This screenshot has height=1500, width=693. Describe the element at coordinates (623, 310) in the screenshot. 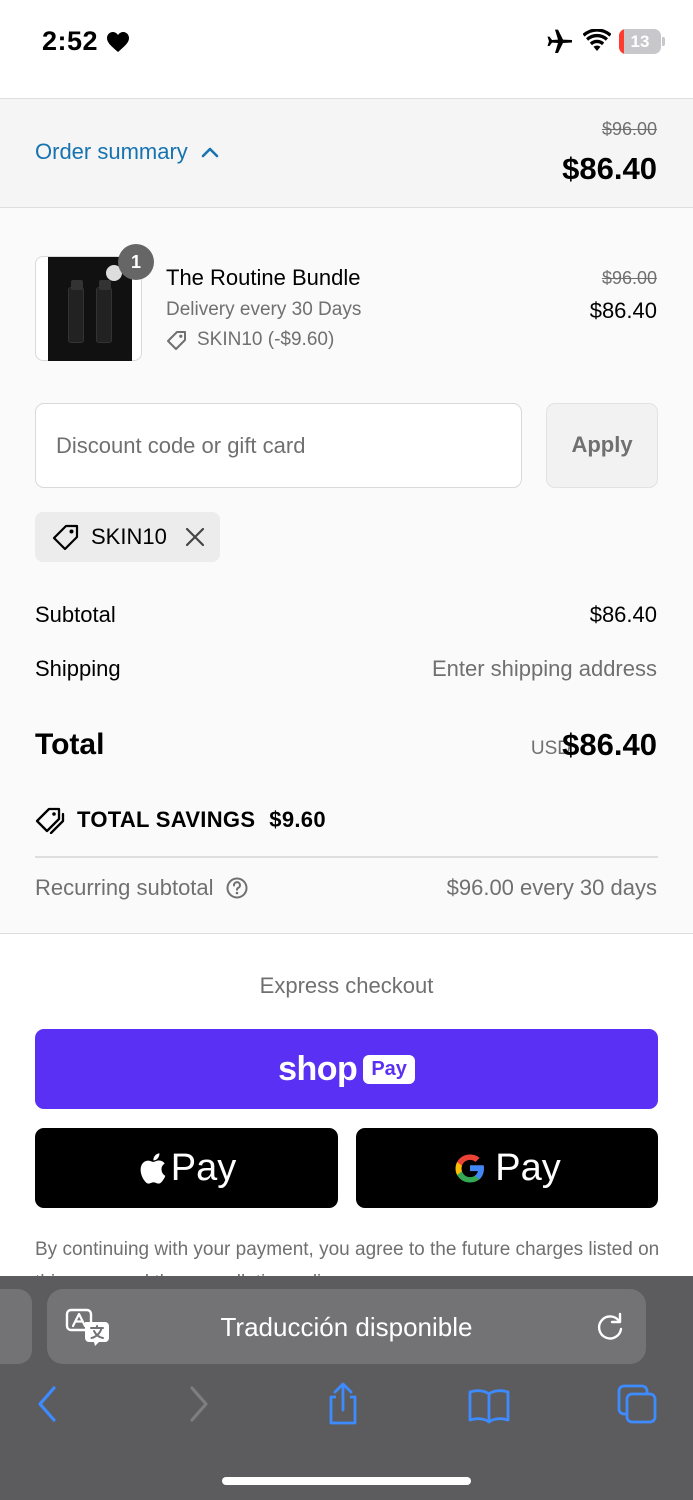

I see `product-price: $86.40` at that location.